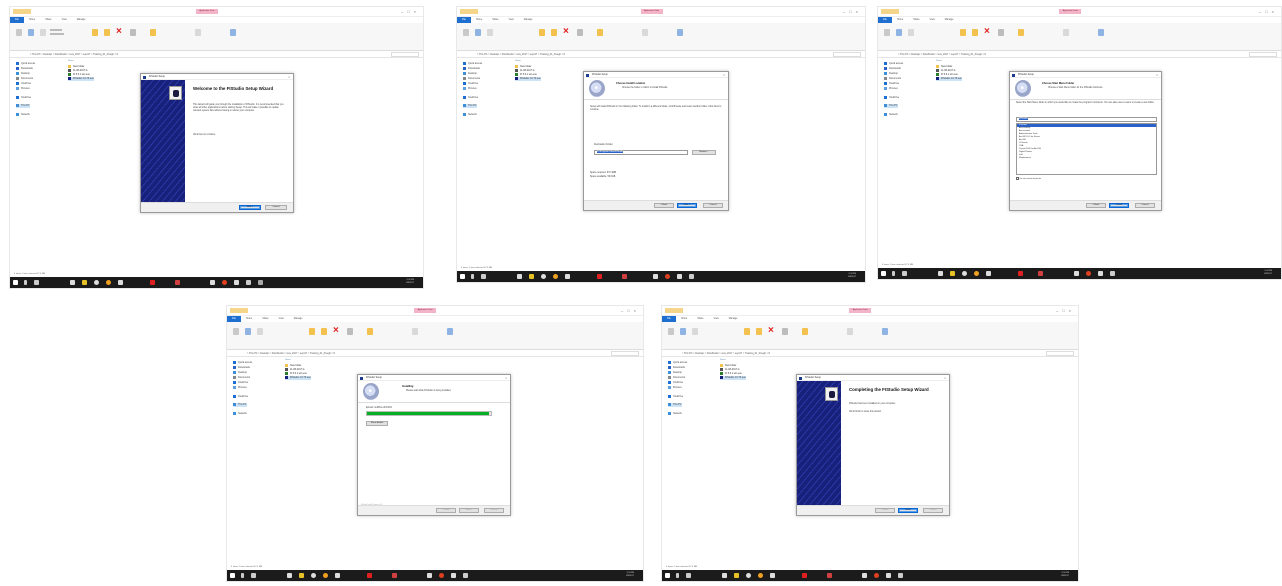 The width and height of the screenshot is (1282, 586). What do you see at coordinates (242, 575) in the screenshot?
I see `search-icon` at bounding box center [242, 575].